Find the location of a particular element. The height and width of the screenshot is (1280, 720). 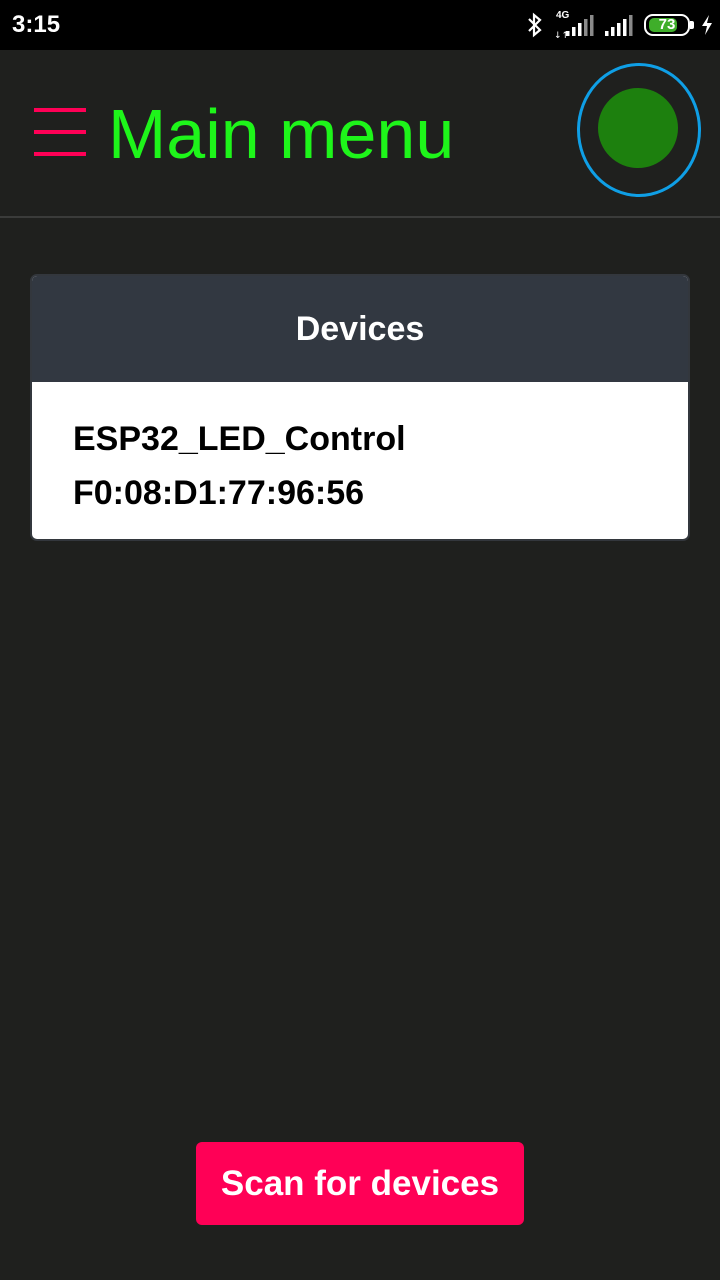

status-bar: 3:15 4G ↓↑ 73 is located at coordinates (360, 25).